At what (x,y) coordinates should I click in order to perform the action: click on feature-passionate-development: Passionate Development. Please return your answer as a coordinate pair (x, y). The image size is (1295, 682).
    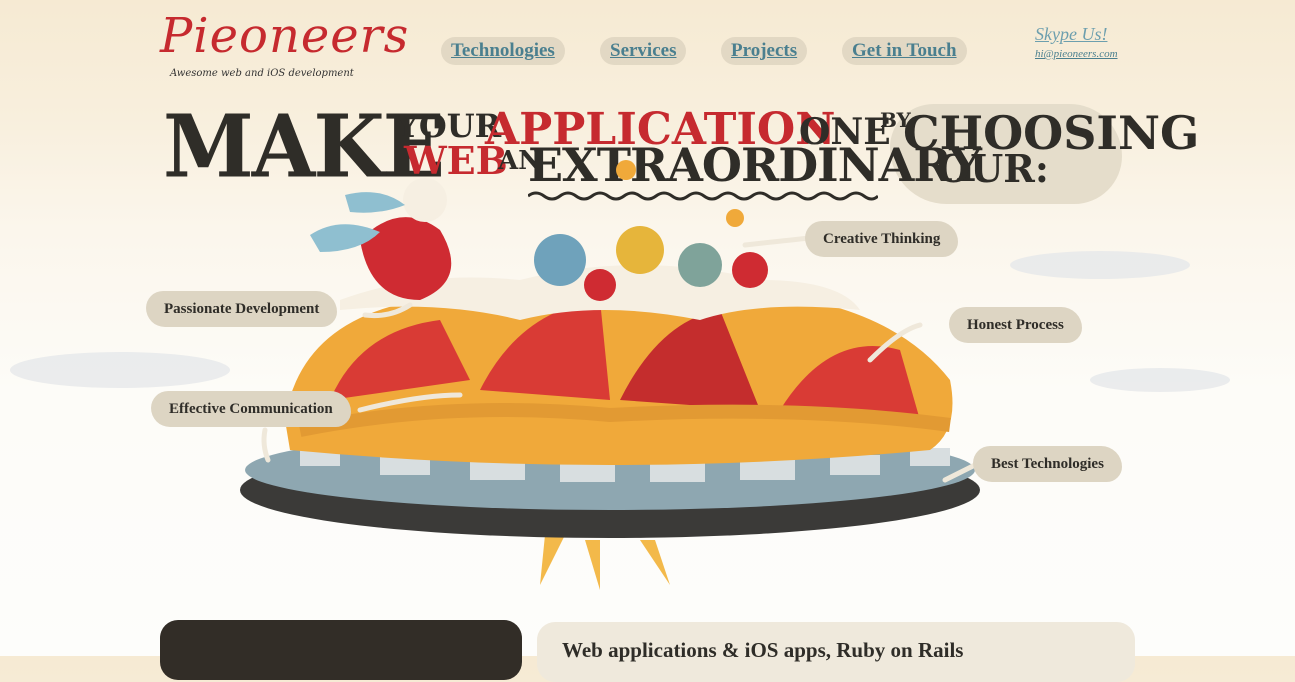
    Looking at the image, I should click on (242, 309).